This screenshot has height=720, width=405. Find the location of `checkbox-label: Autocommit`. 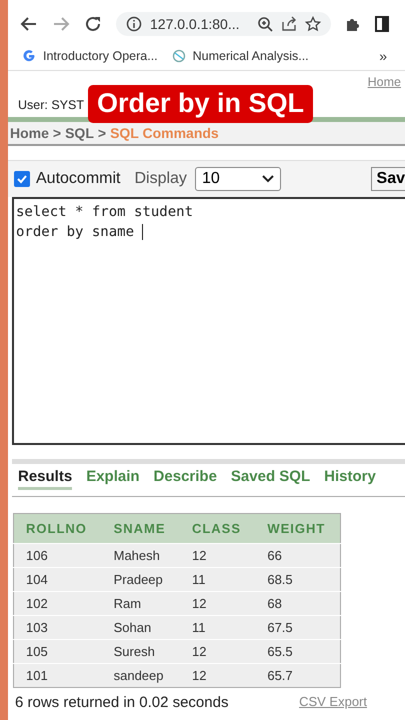

checkbox-label: Autocommit is located at coordinates (78, 179).